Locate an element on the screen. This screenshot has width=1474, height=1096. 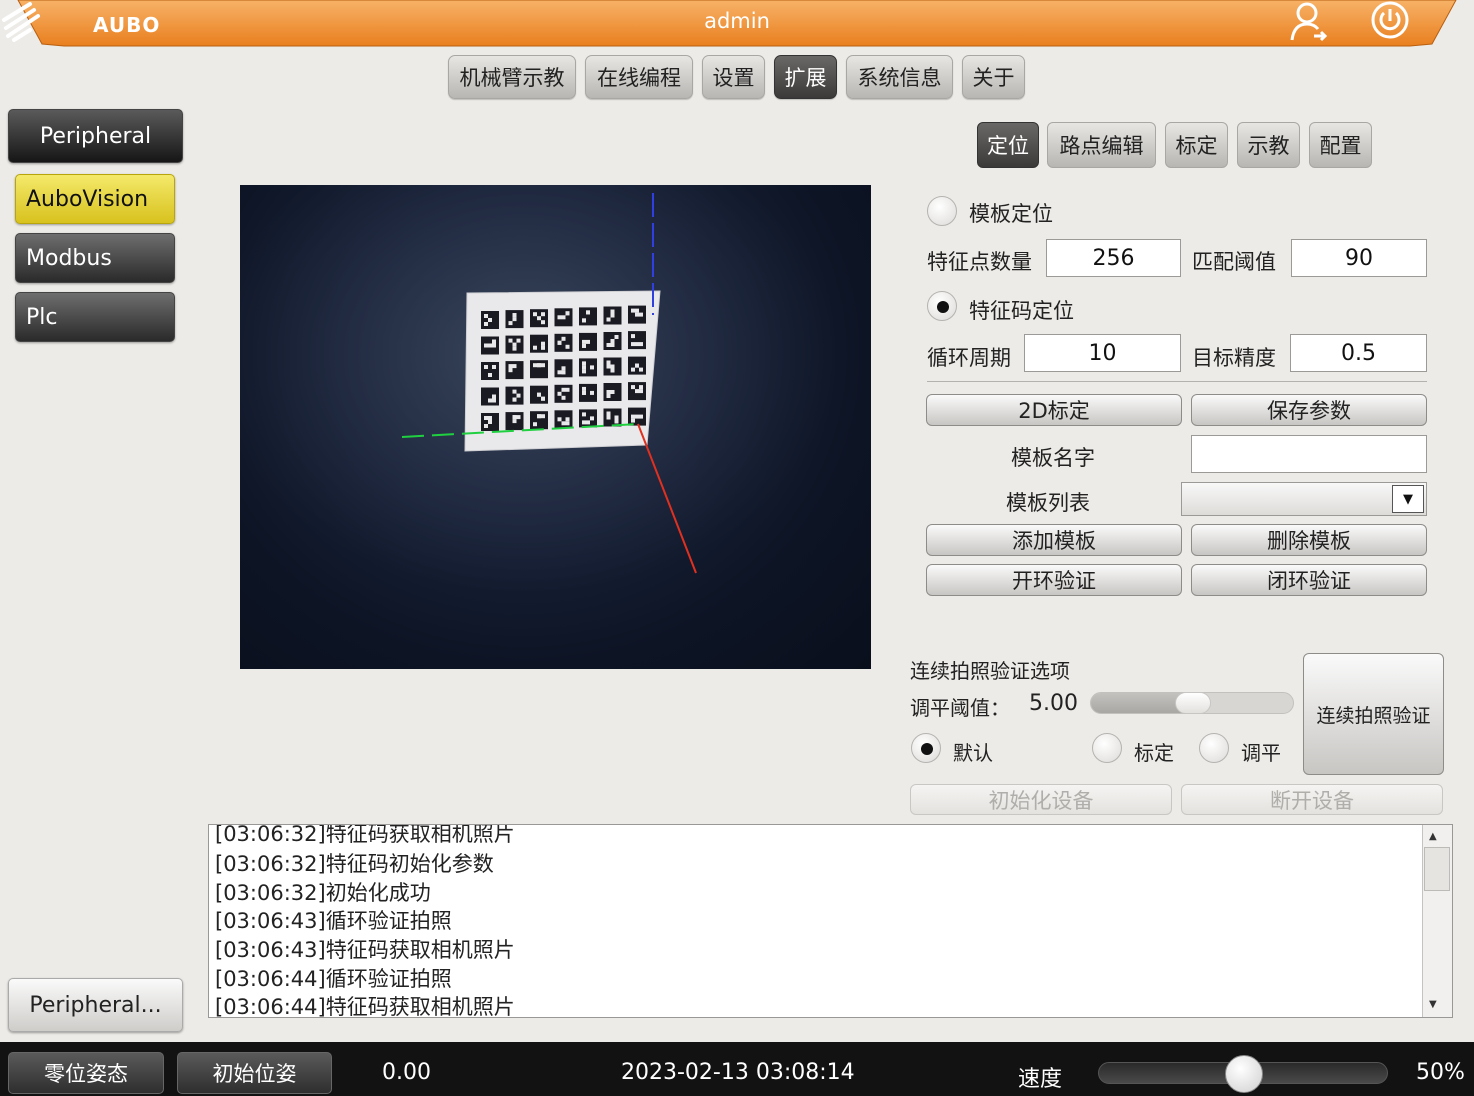
template-name-input is located at coordinates (1309, 454).